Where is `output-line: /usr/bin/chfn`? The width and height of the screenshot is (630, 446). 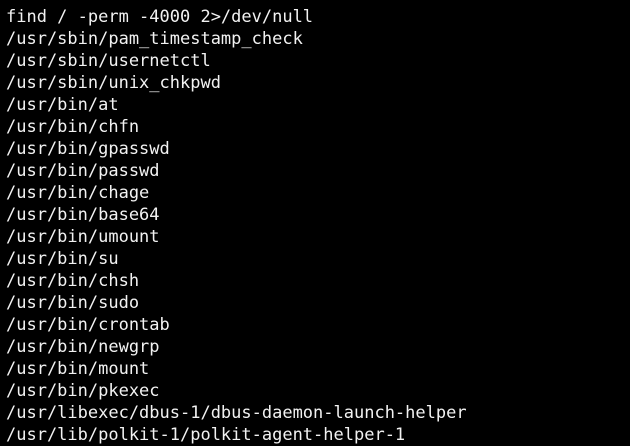
output-line: /usr/bin/chfn is located at coordinates (73, 127).